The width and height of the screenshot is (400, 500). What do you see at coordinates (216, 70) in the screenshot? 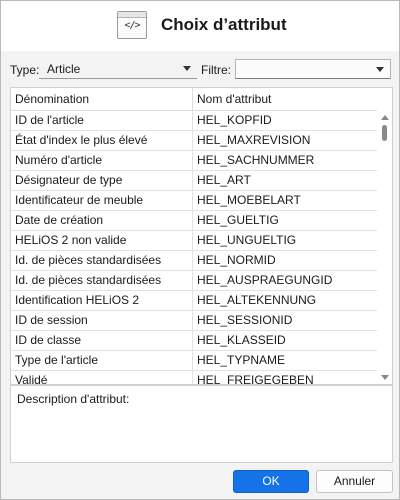
I see `filter-label: Filtre:` at bounding box center [216, 70].